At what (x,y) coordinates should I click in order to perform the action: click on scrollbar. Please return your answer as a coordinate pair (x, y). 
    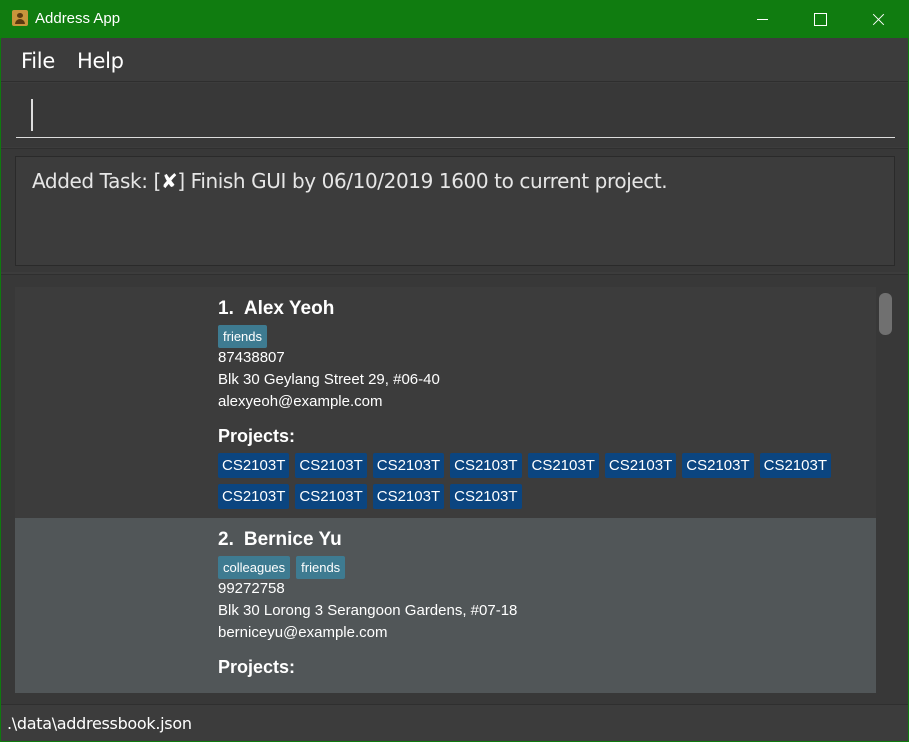
    Looking at the image, I should click on (885, 490).